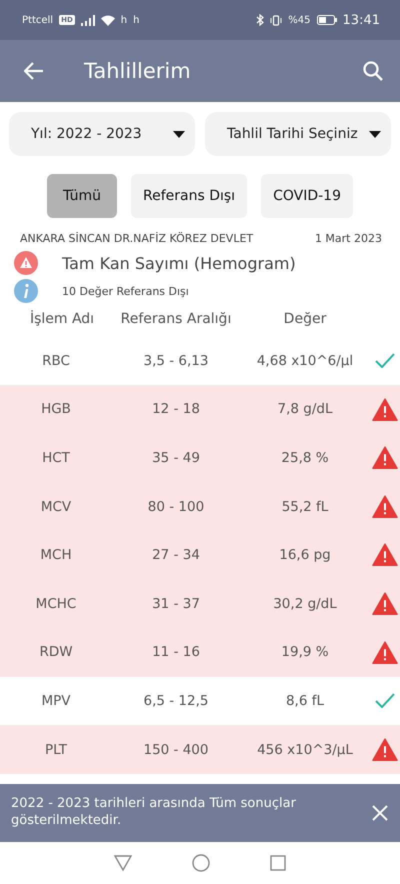  Describe the element at coordinates (176, 555) in the screenshot. I see `table-cell-text: 27 - 34` at that location.